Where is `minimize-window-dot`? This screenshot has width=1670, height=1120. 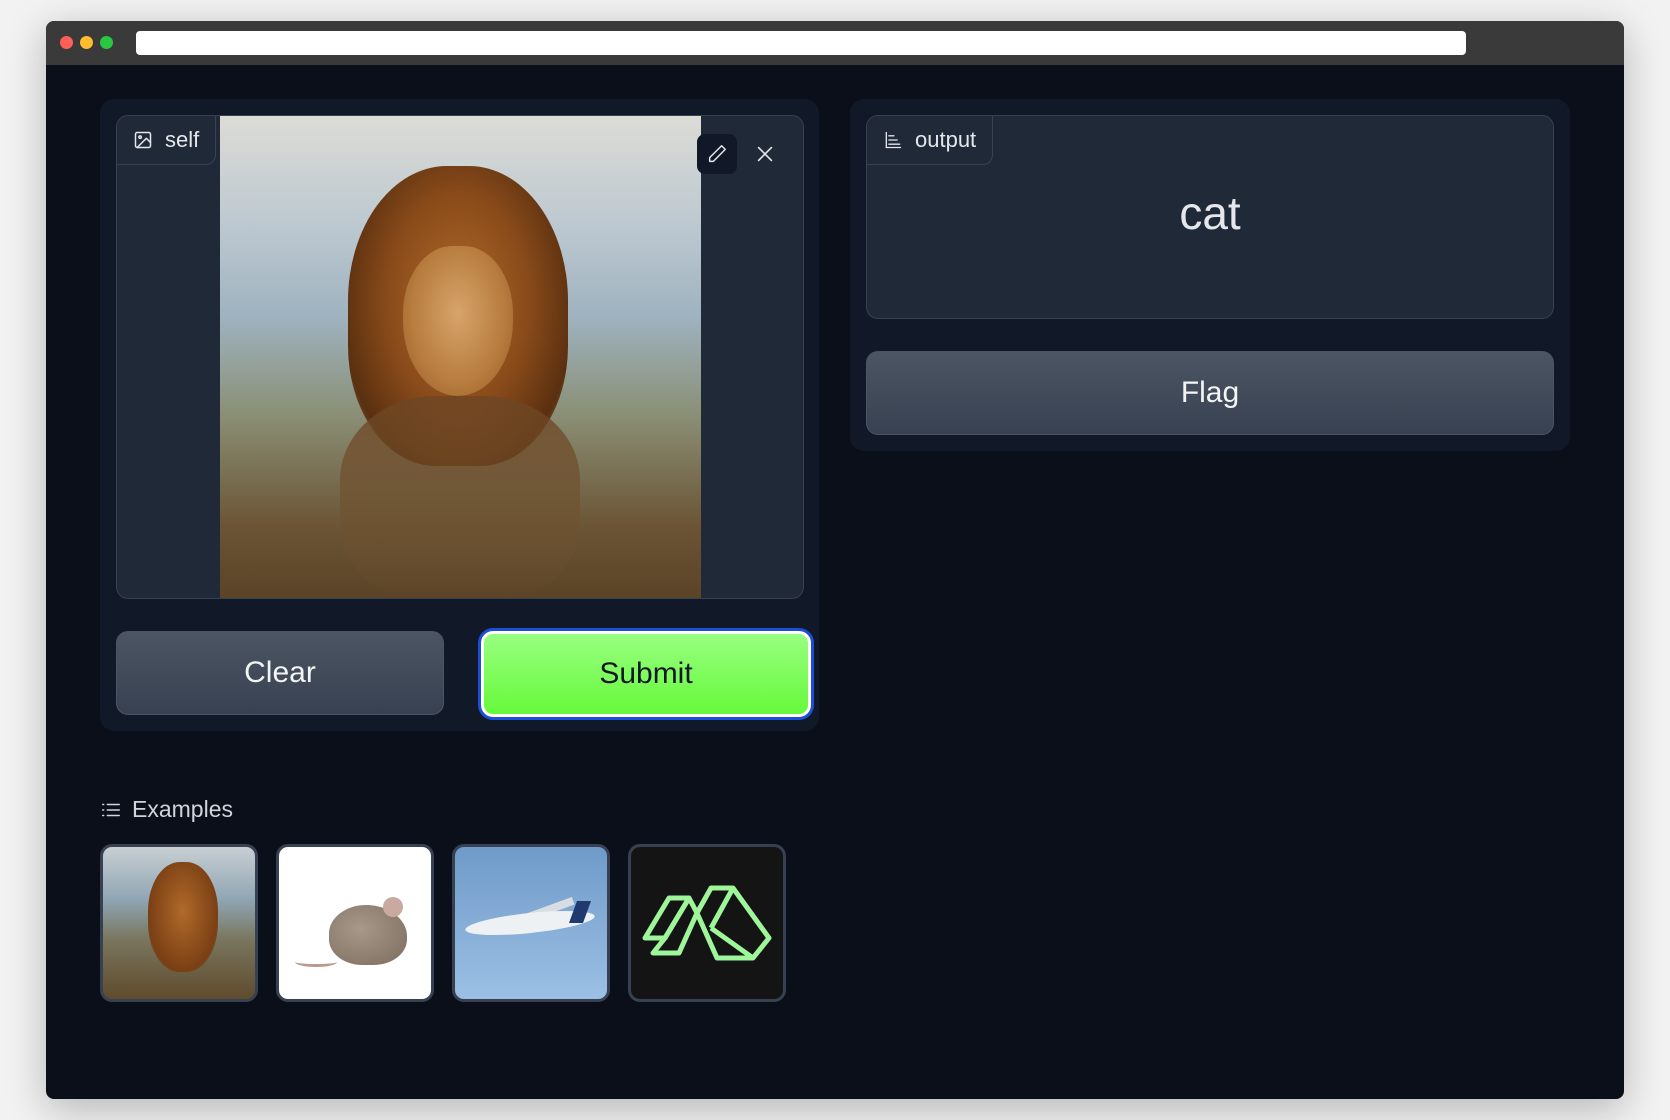 minimize-window-dot is located at coordinates (86, 42).